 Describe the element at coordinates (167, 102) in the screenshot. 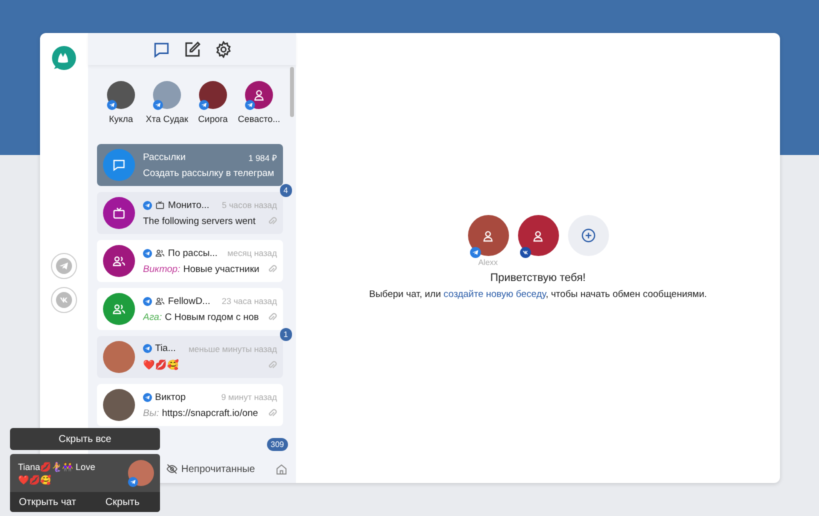

I see `story-item: Хта Судак` at that location.